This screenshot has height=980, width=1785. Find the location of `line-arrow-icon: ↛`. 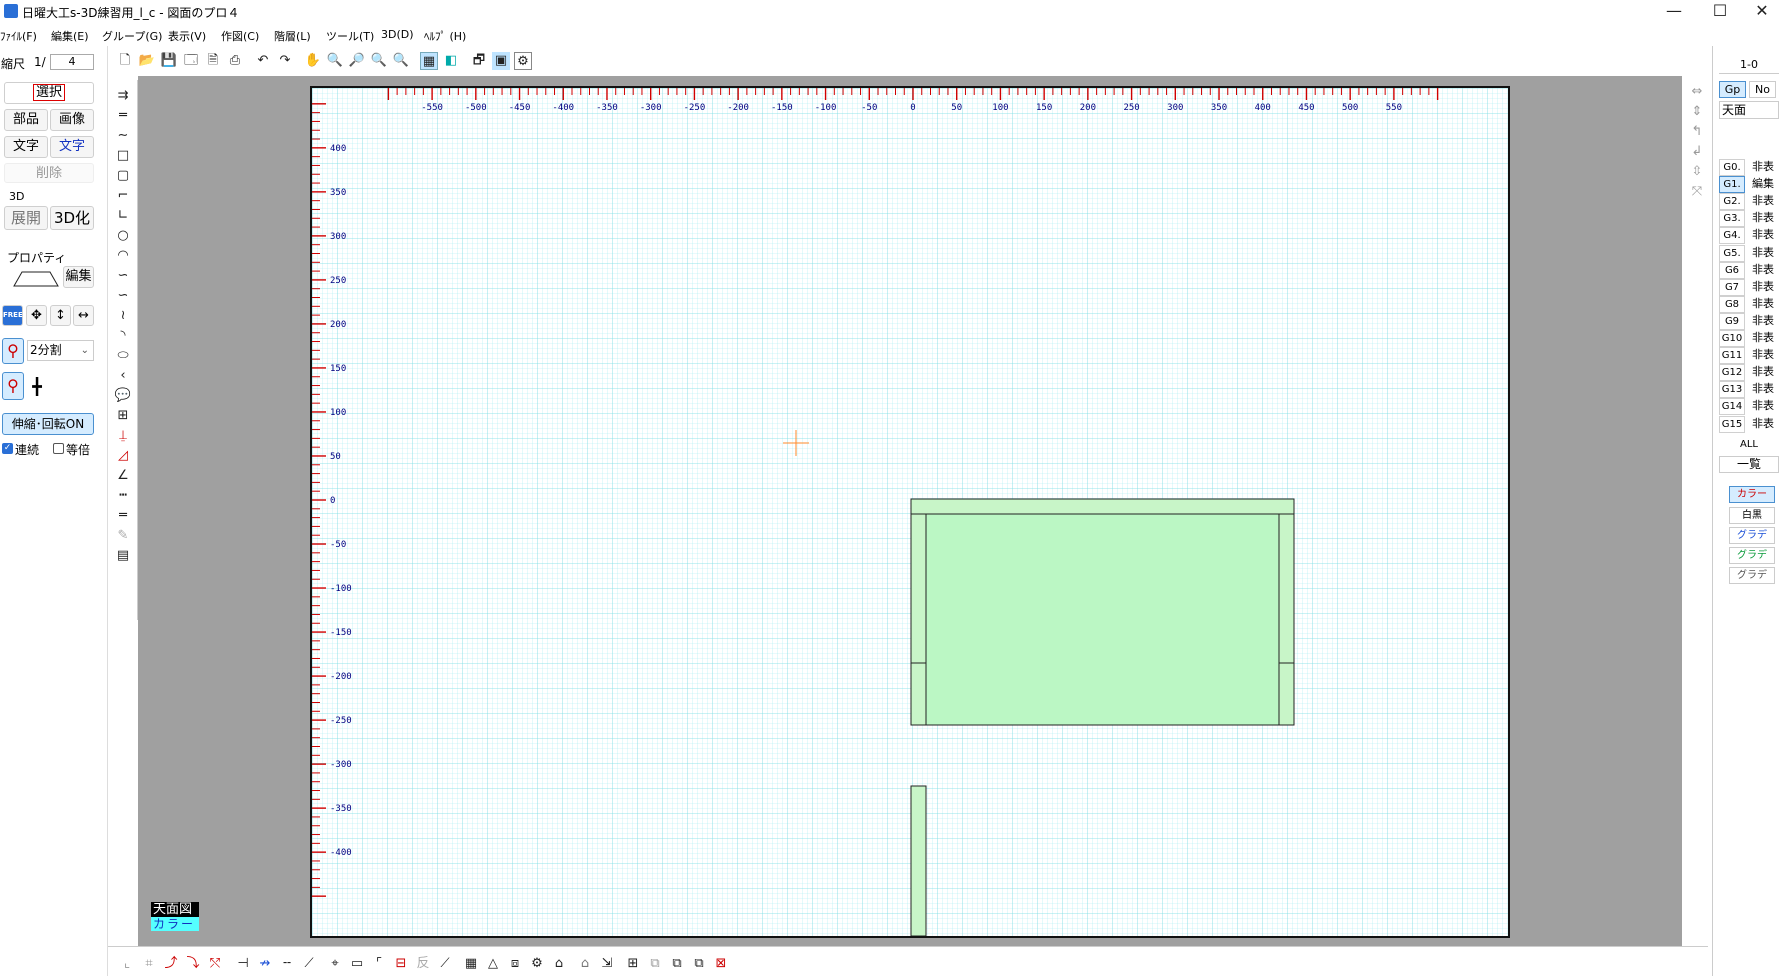

line-arrow-icon: ↛ is located at coordinates (265, 964).